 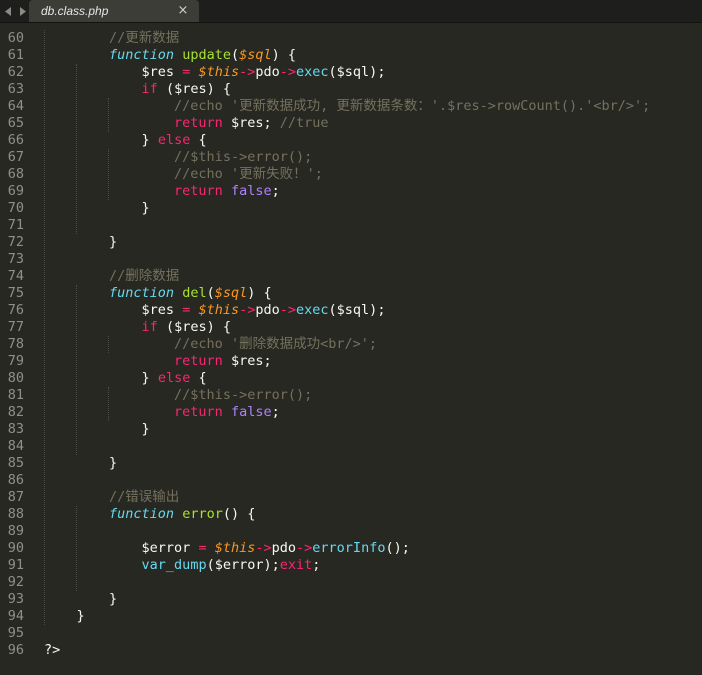 I want to click on file-tab: db.class.php ×, so click(x=114, y=11).